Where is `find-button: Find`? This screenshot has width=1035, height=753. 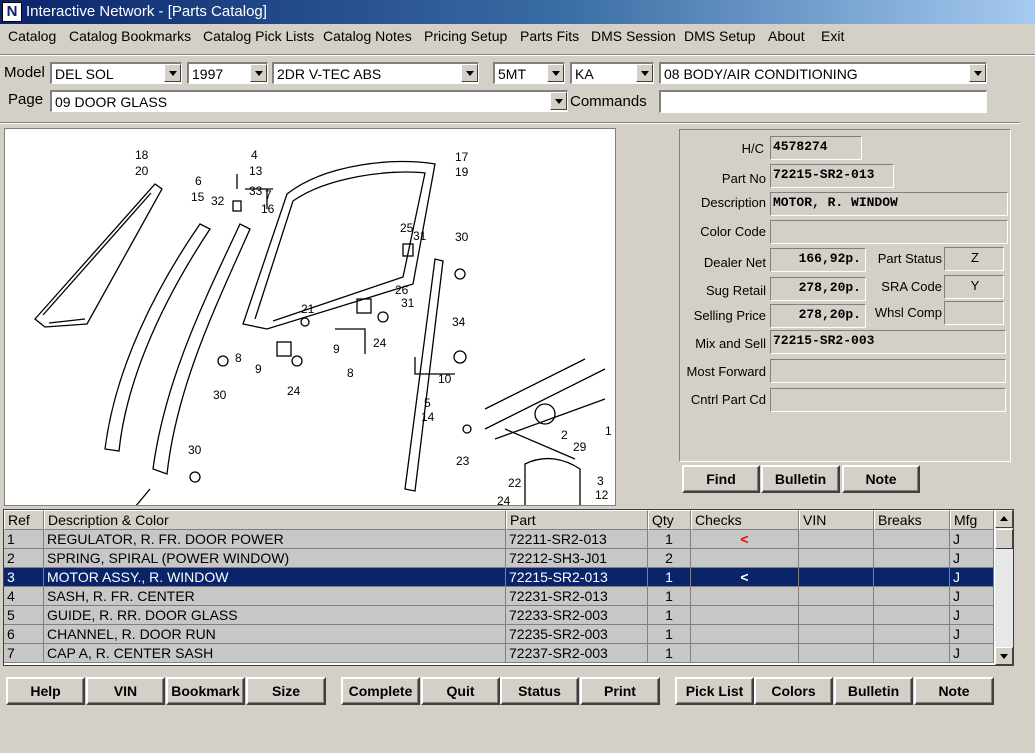
find-button: Find is located at coordinates (721, 479).